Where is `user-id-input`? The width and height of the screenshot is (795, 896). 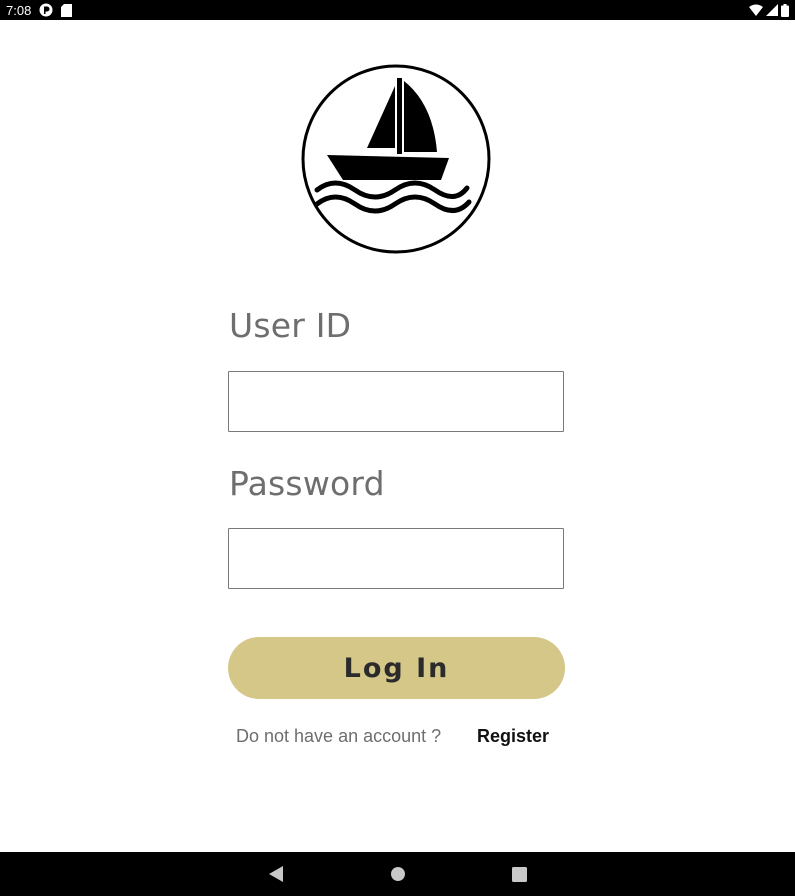 user-id-input is located at coordinates (396, 401).